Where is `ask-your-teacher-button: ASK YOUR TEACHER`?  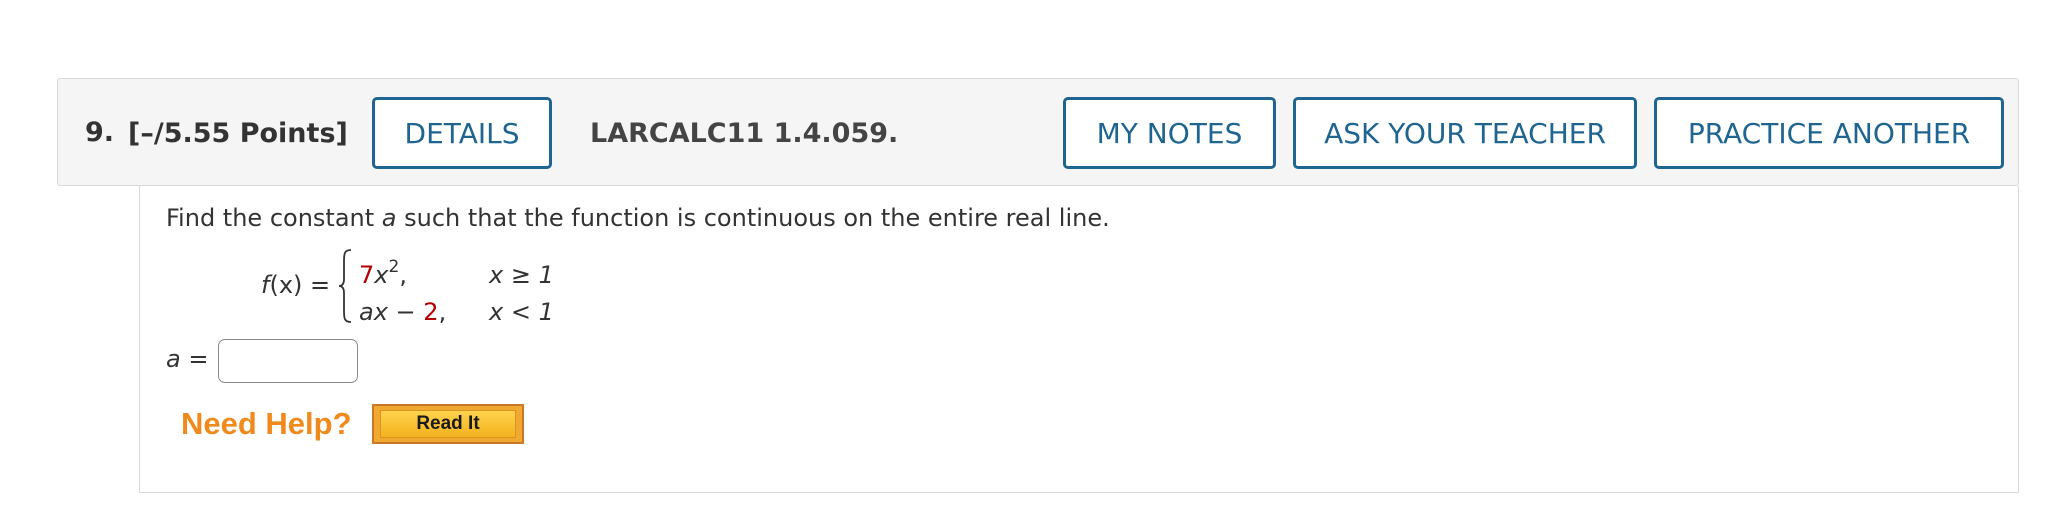 ask-your-teacher-button: ASK YOUR TEACHER is located at coordinates (1465, 133).